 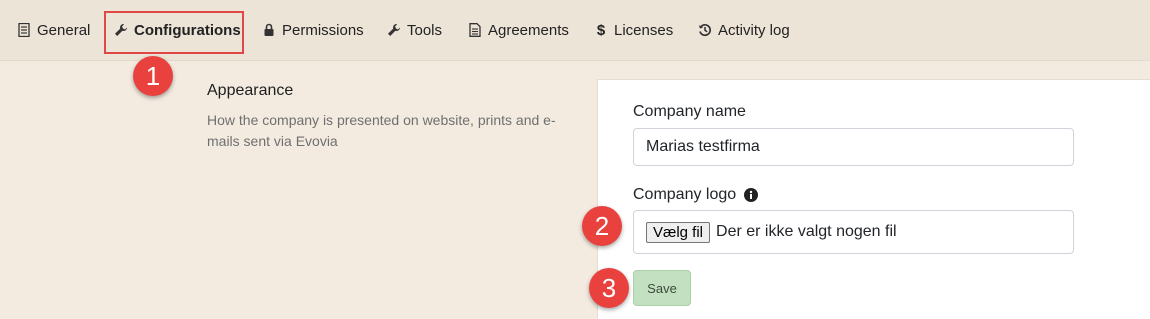 I want to click on tab-general: General, so click(x=53, y=30).